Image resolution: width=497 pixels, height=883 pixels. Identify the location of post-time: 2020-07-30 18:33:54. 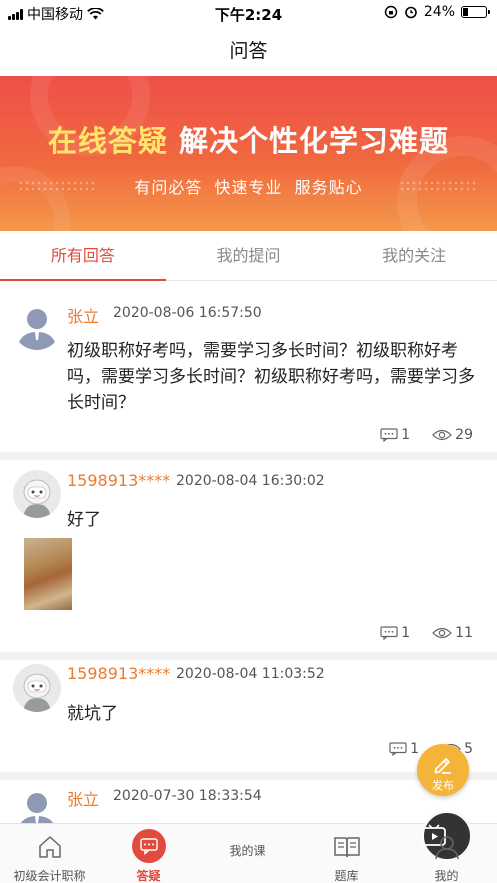
(187, 796).